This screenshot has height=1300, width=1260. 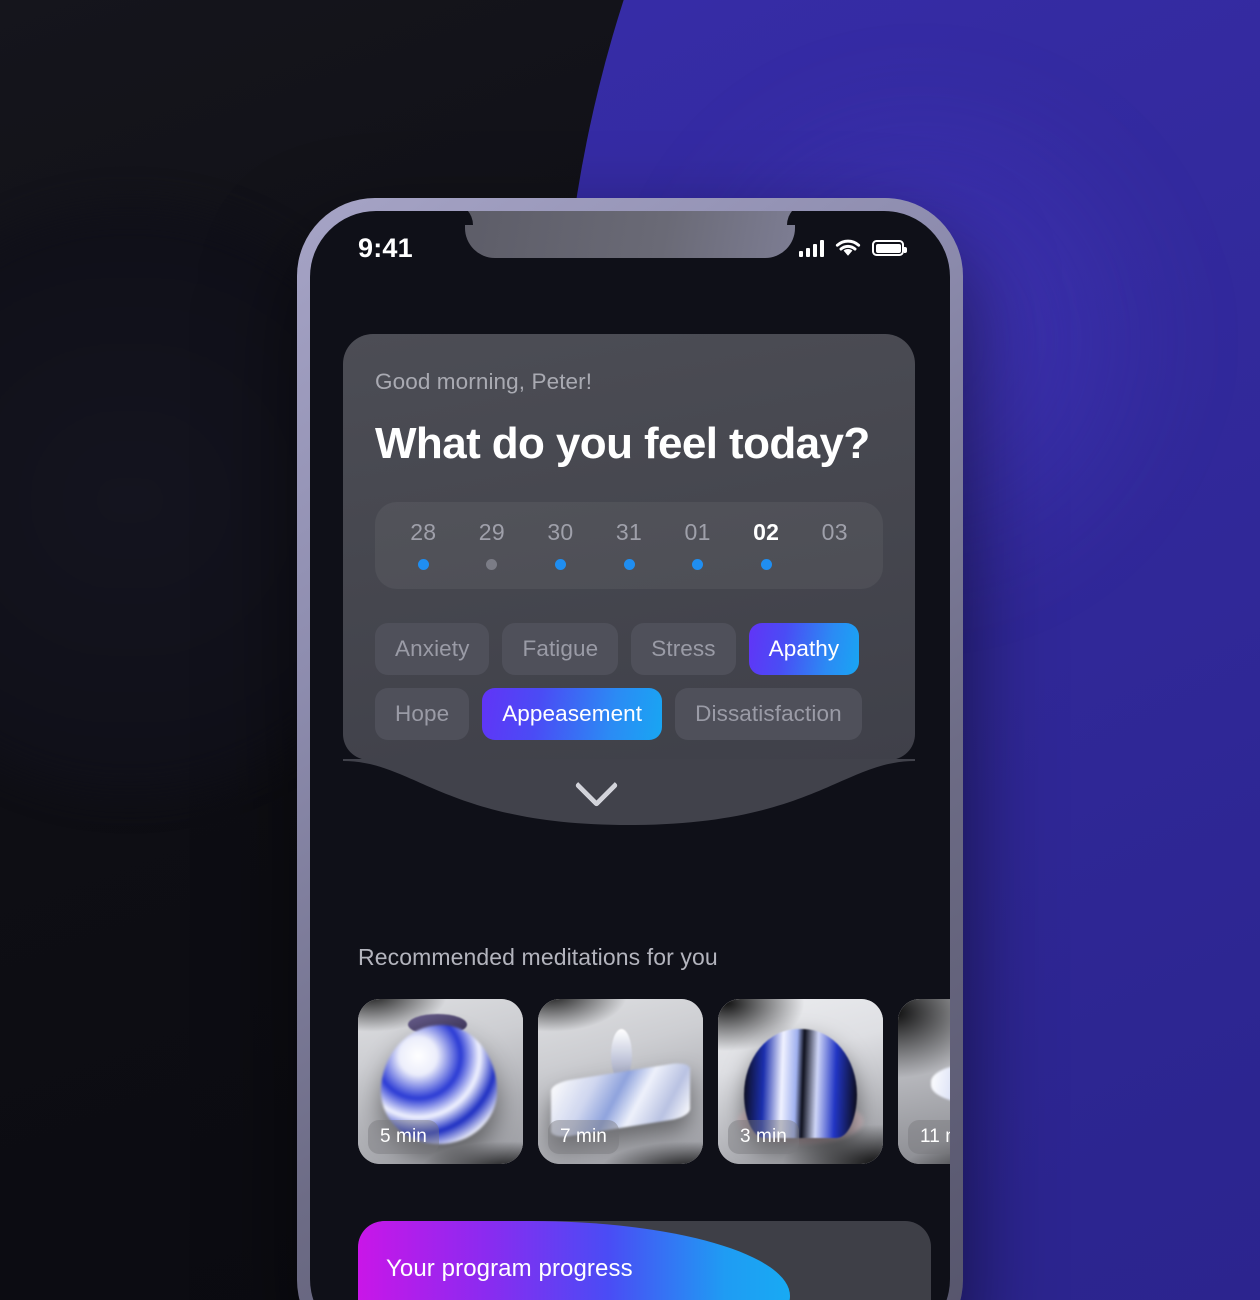 I want to click on status-bar-time: 9:41, so click(x=385, y=247).